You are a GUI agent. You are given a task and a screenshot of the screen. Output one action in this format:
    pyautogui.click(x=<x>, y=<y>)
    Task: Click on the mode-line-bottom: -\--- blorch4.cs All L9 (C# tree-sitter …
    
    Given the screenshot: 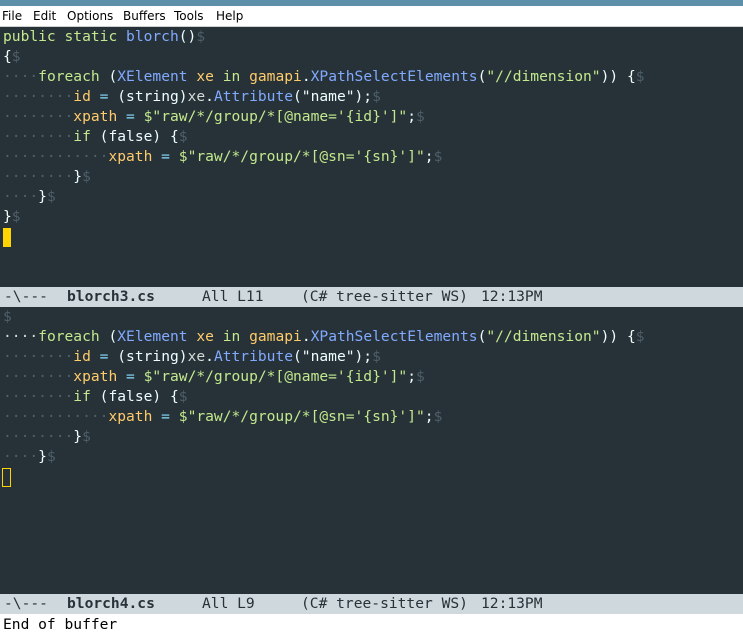 What is the action you would take?
    pyautogui.click(x=371, y=604)
    